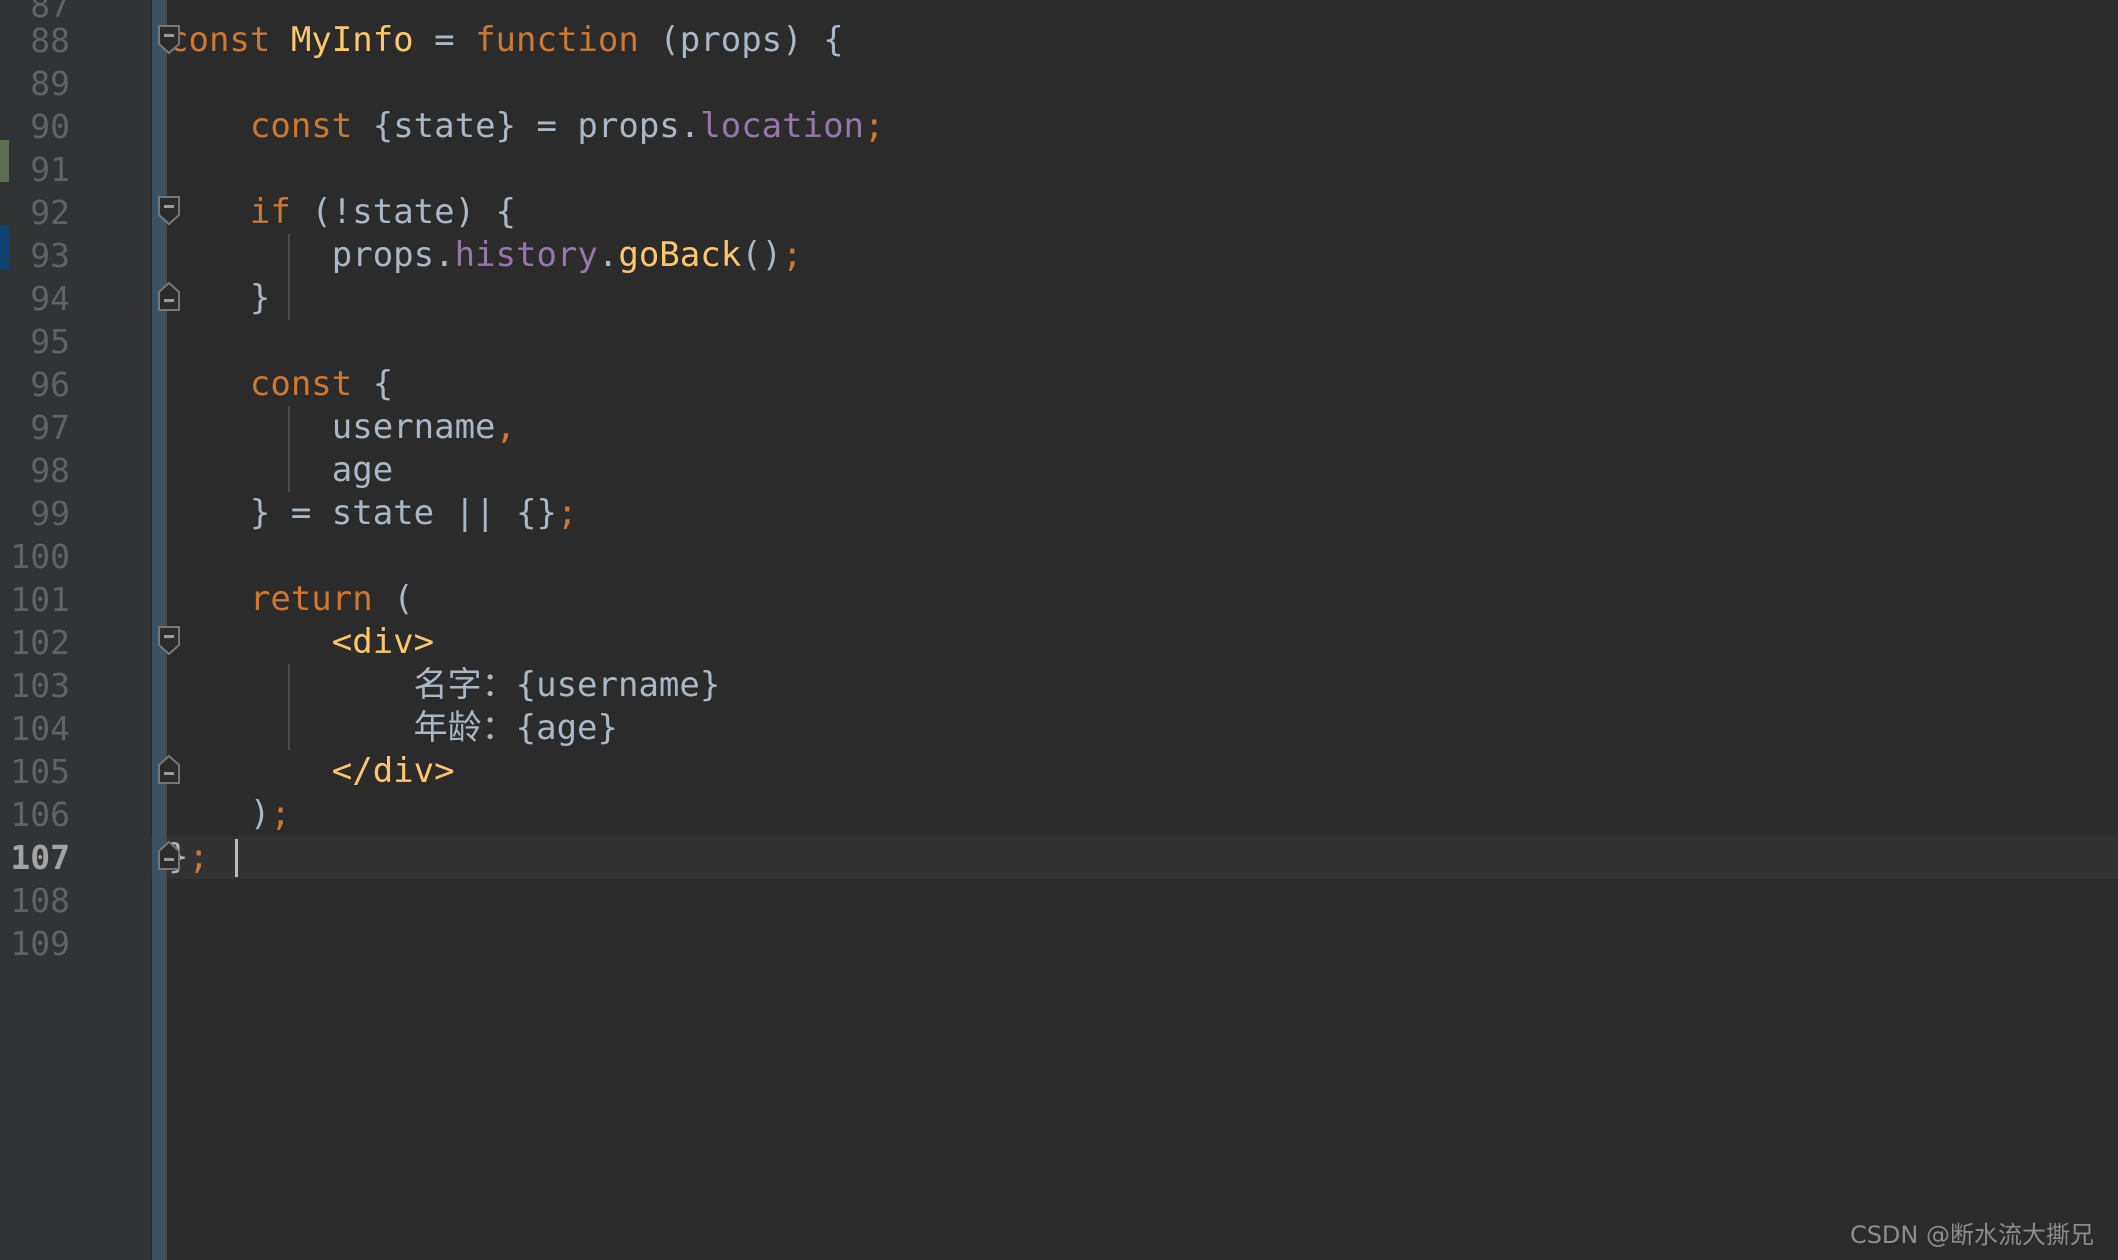  Describe the element at coordinates (311, 771) in the screenshot. I see `code-line-105: </div>` at that location.